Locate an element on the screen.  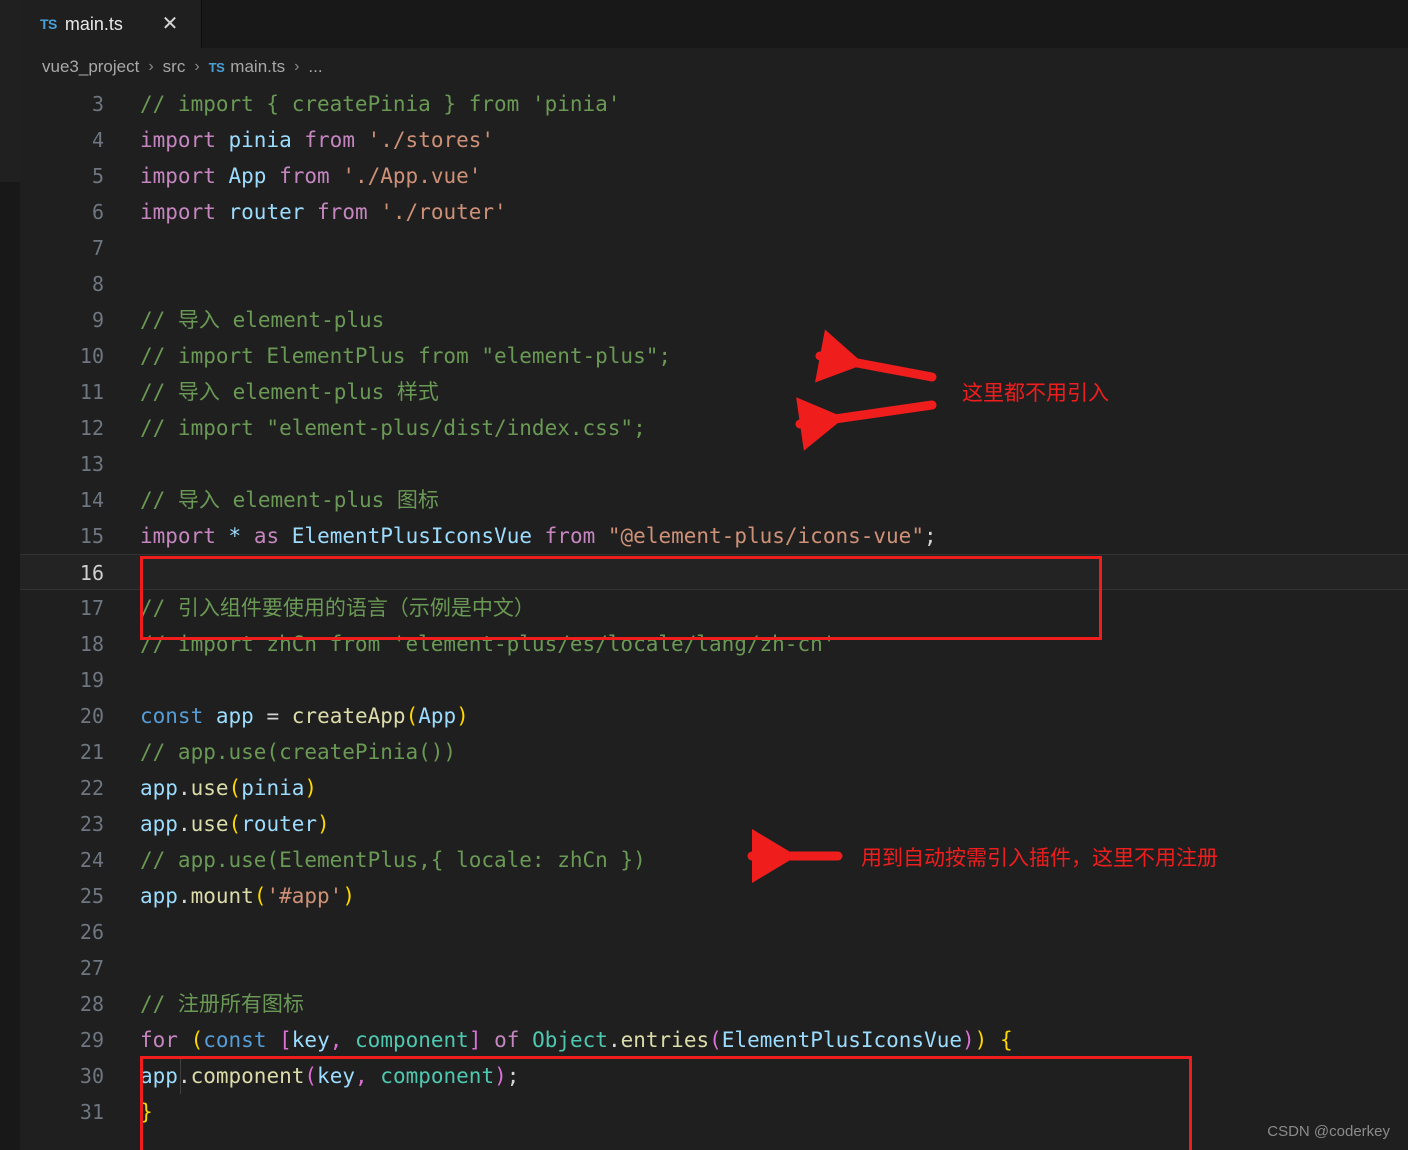
code-line-text: import pinia from './stores' is located at coordinates (317, 140).